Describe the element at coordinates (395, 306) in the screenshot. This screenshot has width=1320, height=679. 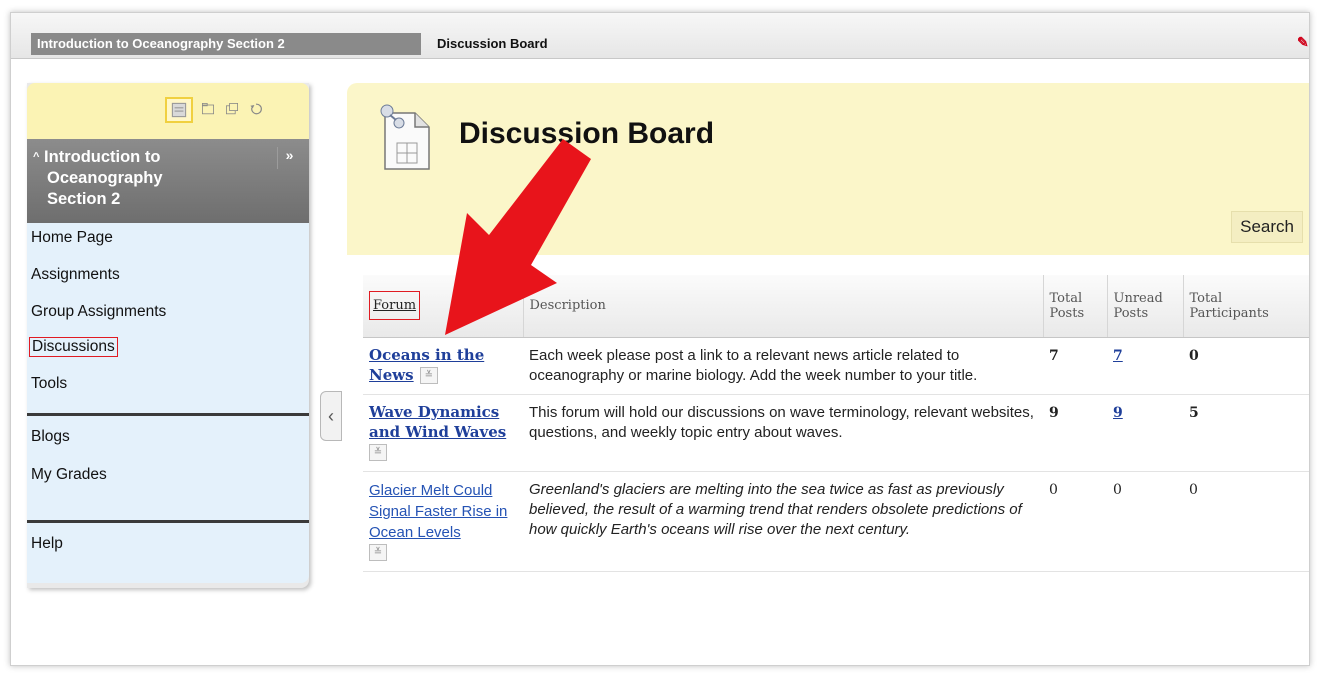
I see `sort-forum-link: Forum` at that location.